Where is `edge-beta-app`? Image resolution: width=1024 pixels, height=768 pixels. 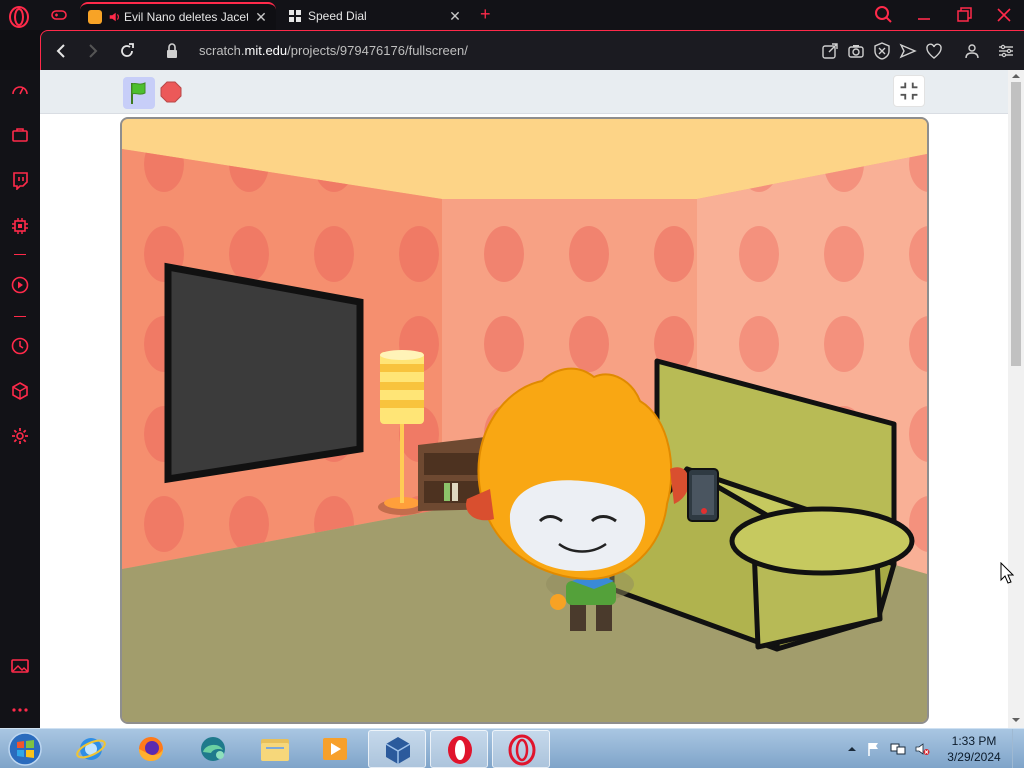 edge-beta-app is located at coordinates (213, 749).